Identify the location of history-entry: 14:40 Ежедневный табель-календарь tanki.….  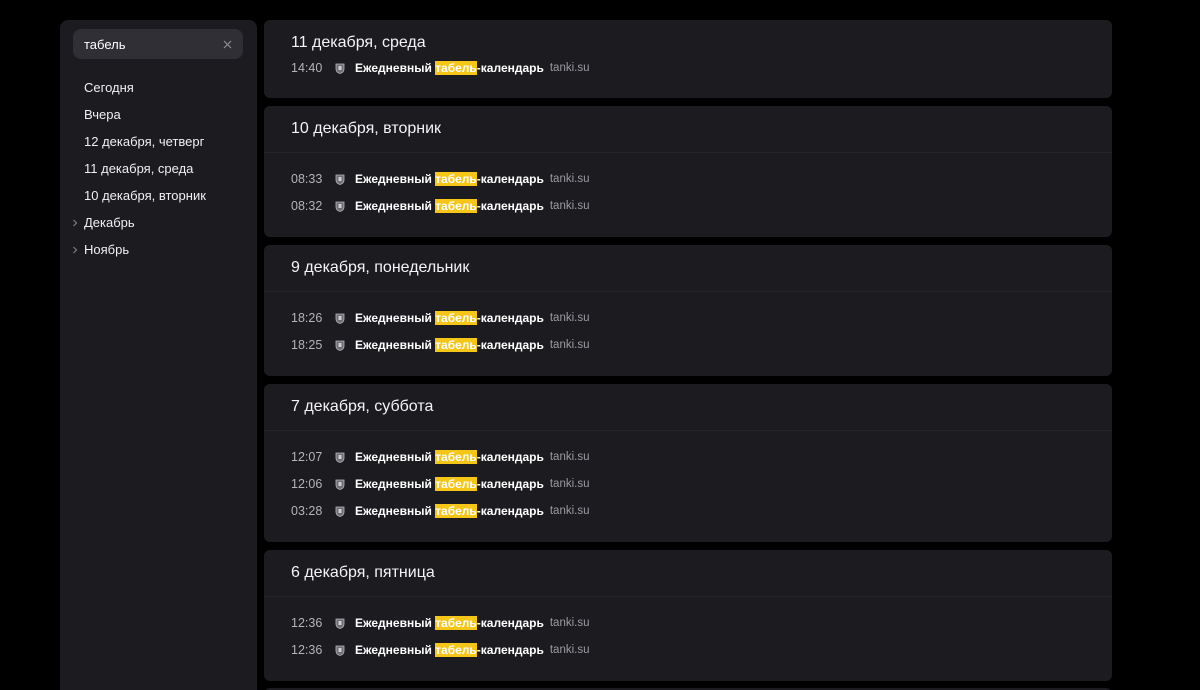
(688, 68).